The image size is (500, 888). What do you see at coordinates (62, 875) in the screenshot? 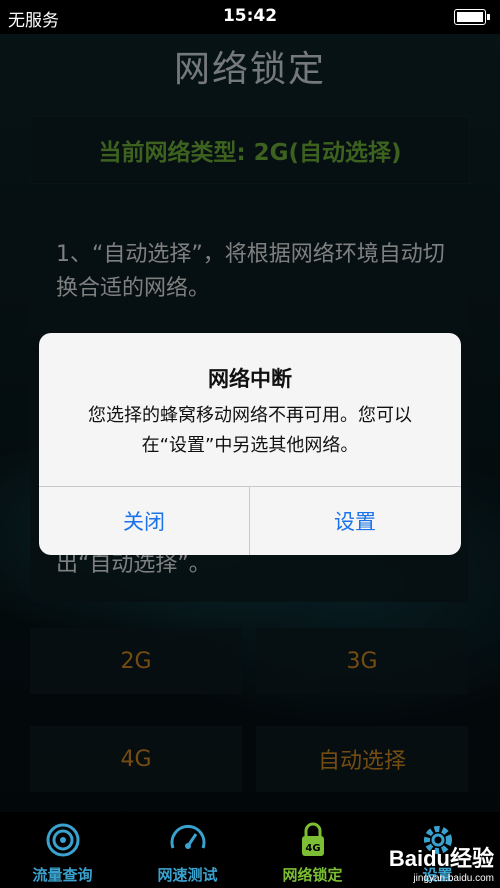
I see `tab-label-traffic-query: 流量查询` at bounding box center [62, 875].